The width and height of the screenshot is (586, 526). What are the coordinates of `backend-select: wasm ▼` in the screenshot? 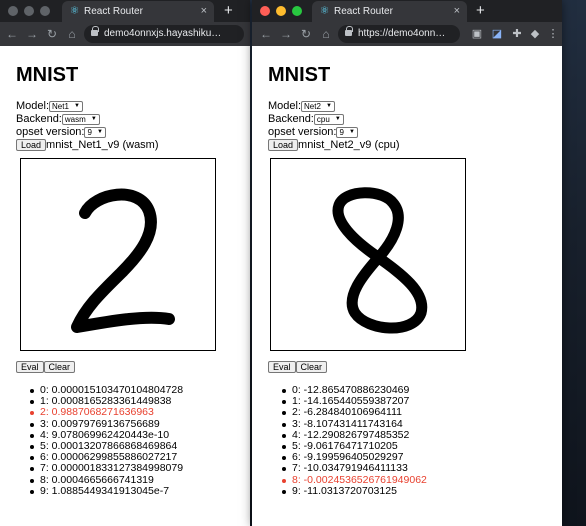 It's located at (80, 119).